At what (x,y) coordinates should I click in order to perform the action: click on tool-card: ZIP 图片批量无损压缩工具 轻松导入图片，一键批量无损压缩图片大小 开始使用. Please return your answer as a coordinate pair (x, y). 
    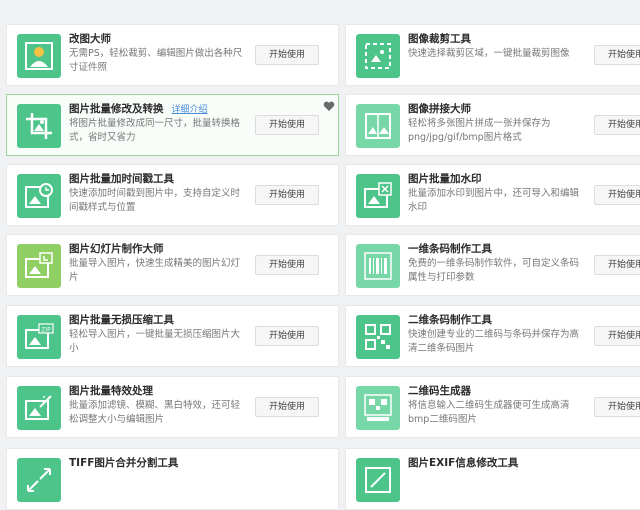
    Looking at the image, I should click on (172, 336).